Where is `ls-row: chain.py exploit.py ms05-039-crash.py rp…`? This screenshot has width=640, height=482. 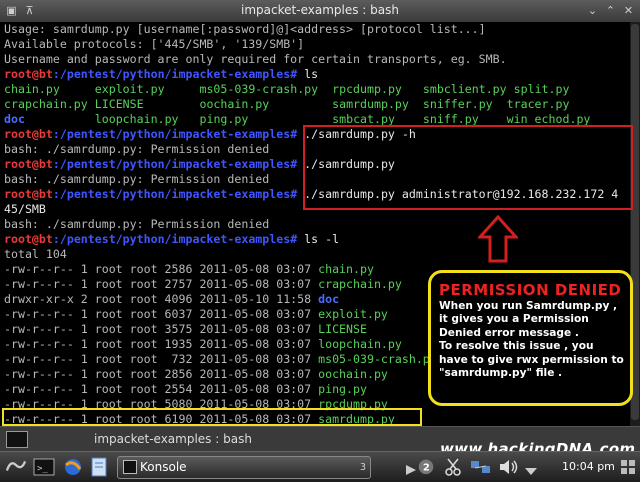
ls-row: chain.py exploit.py ms05-039-crash.py rp… is located at coordinates (315, 89).